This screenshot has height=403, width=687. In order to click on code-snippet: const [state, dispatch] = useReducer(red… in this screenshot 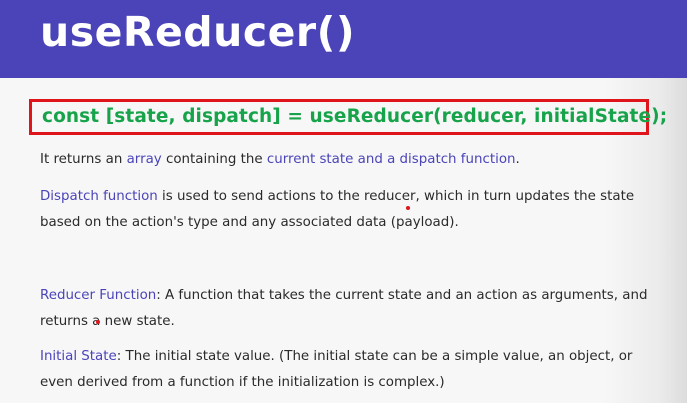, I will do `click(355, 116)`.